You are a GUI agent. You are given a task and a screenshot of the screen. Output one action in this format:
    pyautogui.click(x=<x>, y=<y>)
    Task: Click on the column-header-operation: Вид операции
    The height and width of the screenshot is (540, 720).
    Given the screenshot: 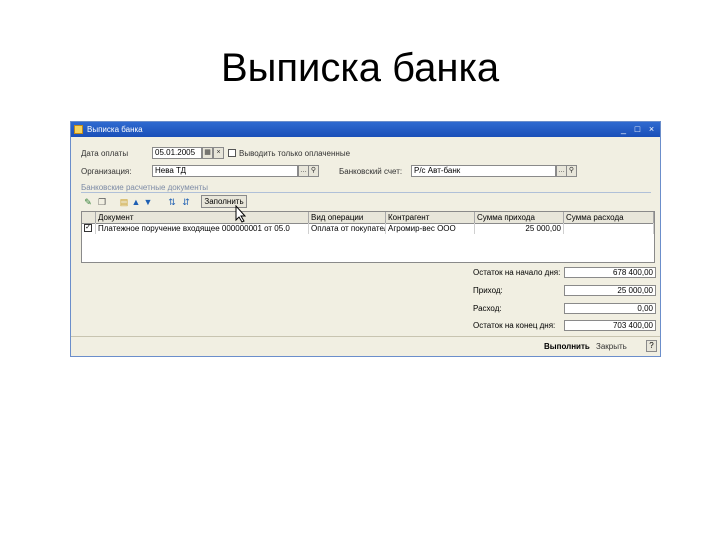 What is the action you would take?
    pyautogui.click(x=347, y=217)
    